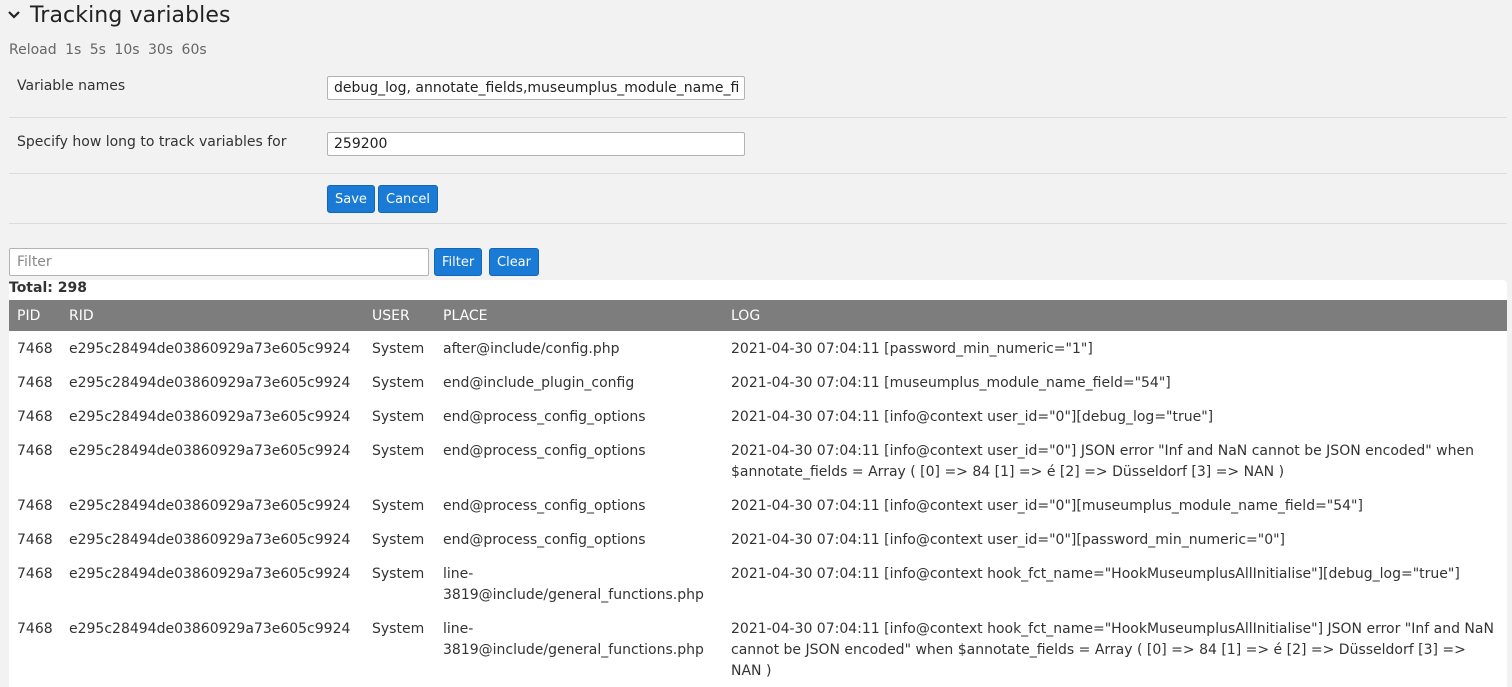 The image size is (1512, 687). Describe the element at coordinates (130, 15) in the screenshot. I see `section-title: Tracking variables` at that location.